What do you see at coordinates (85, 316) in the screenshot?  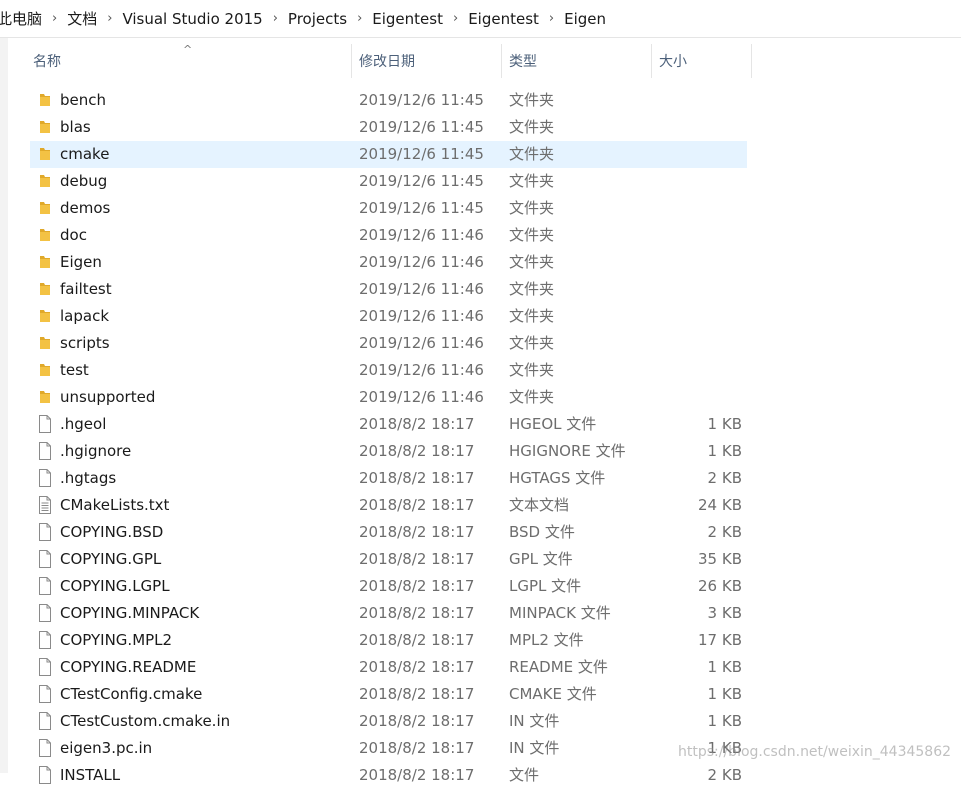 I see `file-name: lapack` at bounding box center [85, 316].